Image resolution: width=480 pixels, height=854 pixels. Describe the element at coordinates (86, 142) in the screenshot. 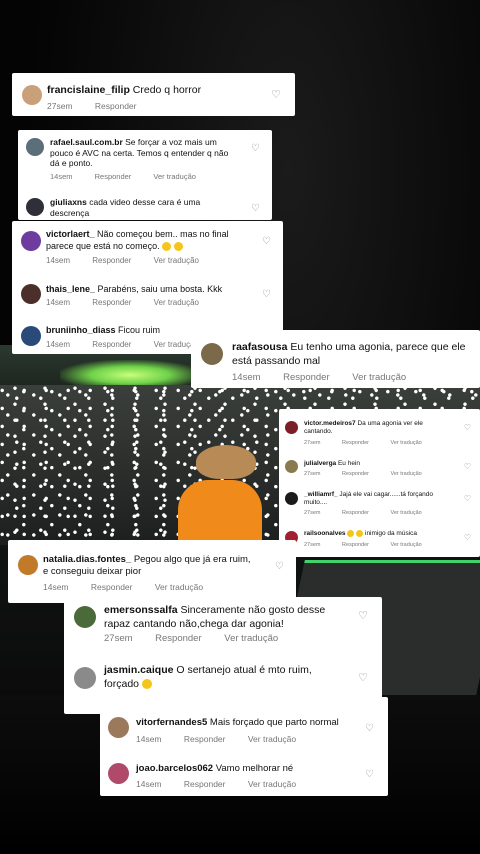

I see `comment-username: rafael.saul.com.br` at that location.